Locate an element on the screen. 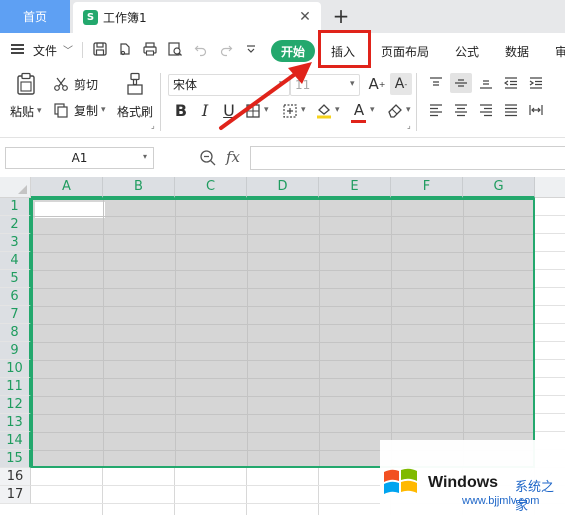  align-left-icon is located at coordinates (436, 110).